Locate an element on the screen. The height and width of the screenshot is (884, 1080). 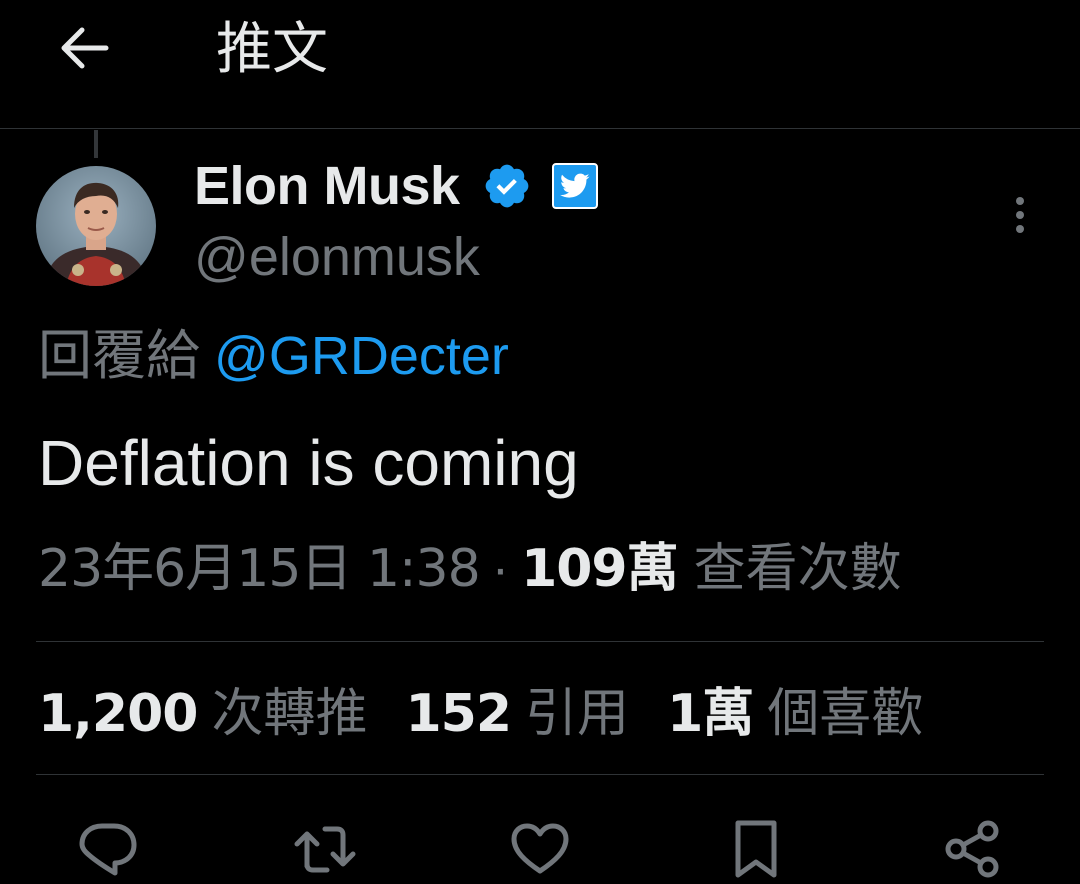
arrow-left-icon is located at coordinates (85, 48).